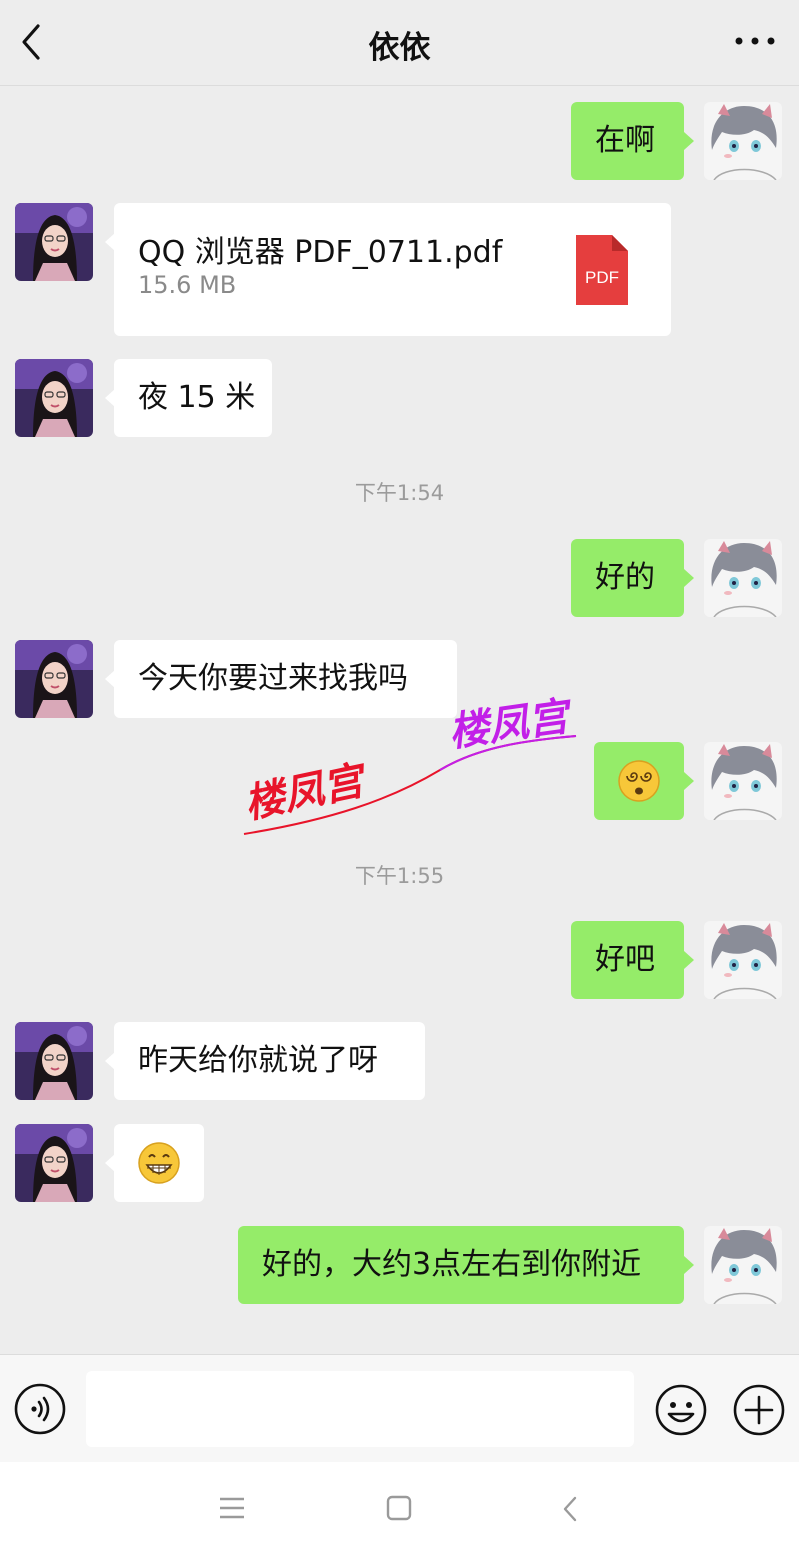 The image size is (799, 1543). What do you see at coordinates (188, 398) in the screenshot?
I see `message-bubble-in: 夜 15 米` at bounding box center [188, 398].